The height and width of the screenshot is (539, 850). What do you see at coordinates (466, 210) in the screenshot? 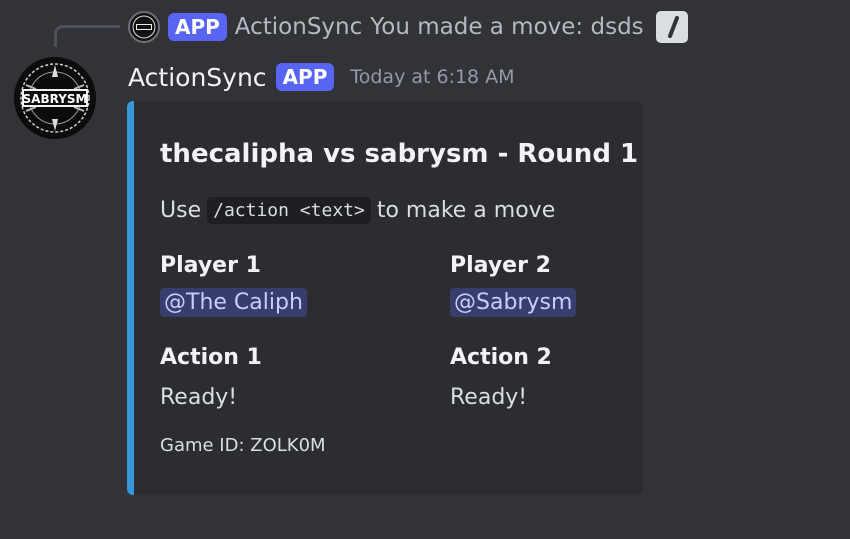
I see `description-suffix: to make a move` at bounding box center [466, 210].